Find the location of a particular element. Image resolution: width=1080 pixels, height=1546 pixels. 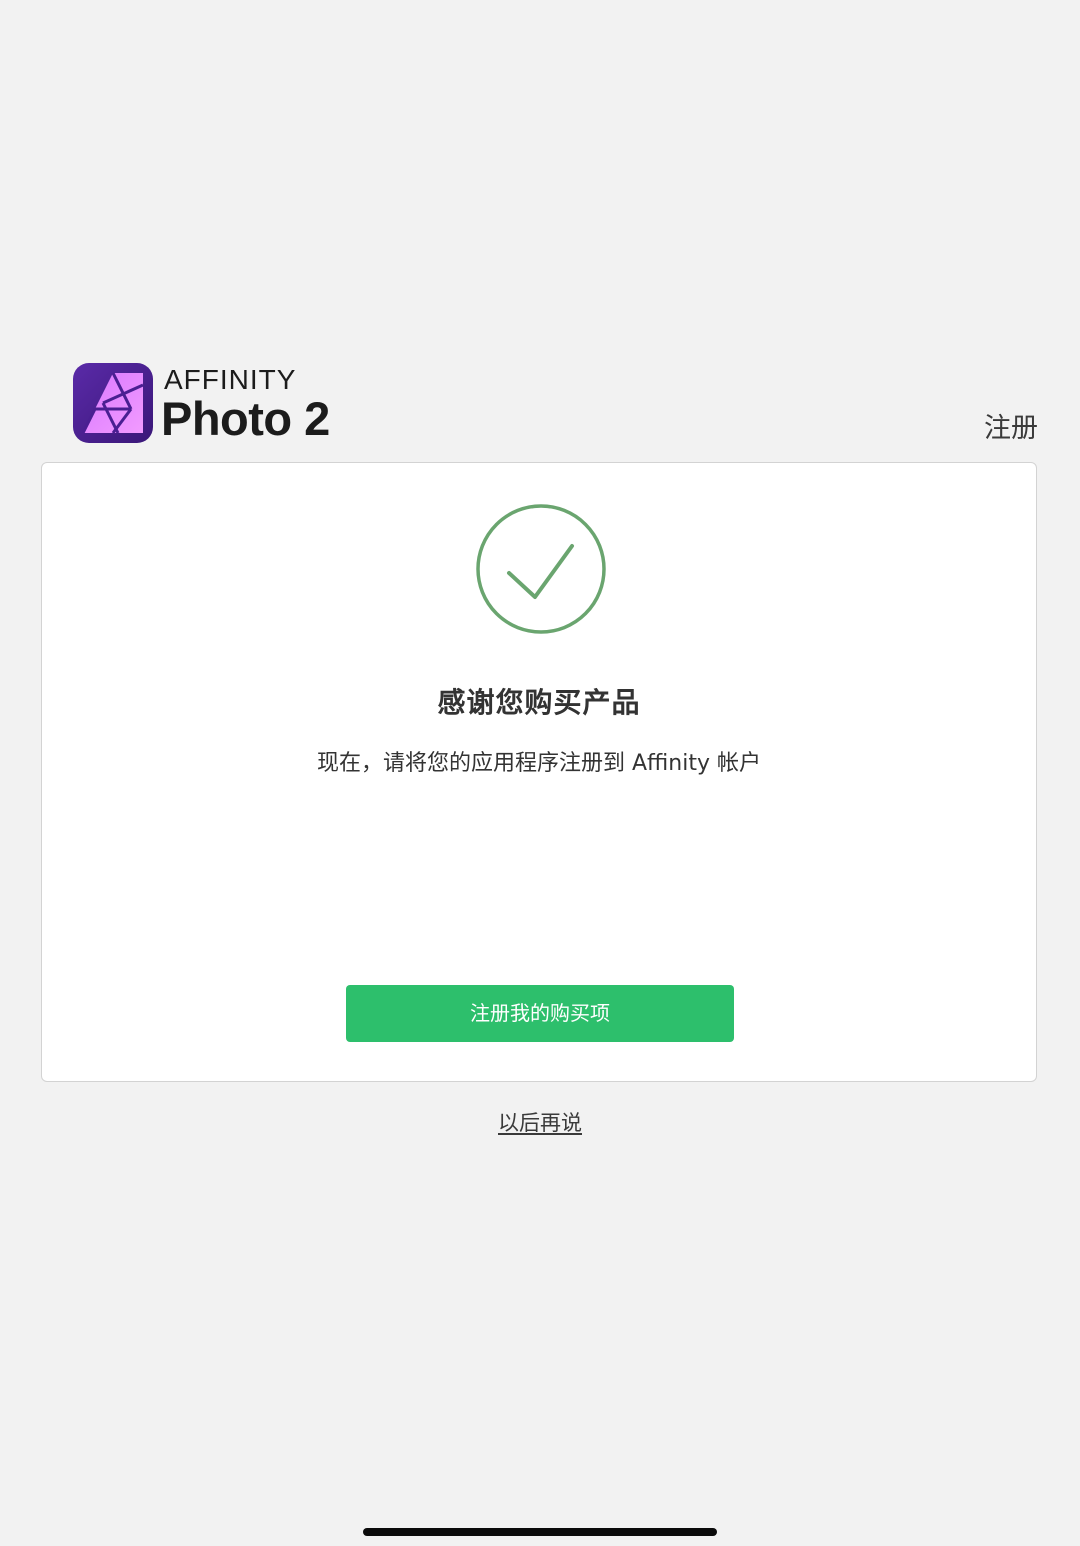

register-purchase-button: 注册我的购买项 is located at coordinates (540, 1013).